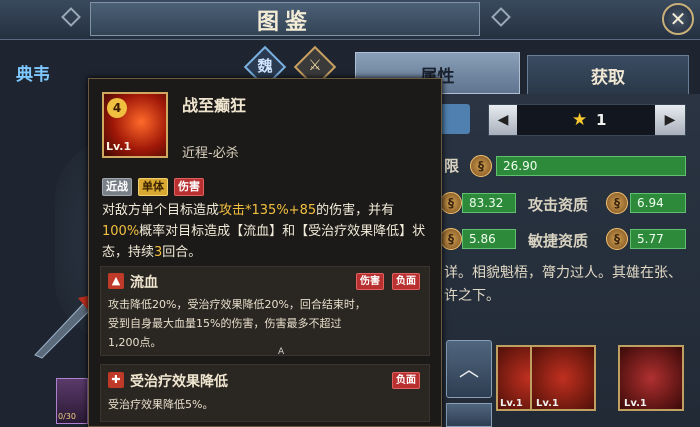 The image size is (700, 427). I want to click on page-title: 图鉴, so click(284, 22).